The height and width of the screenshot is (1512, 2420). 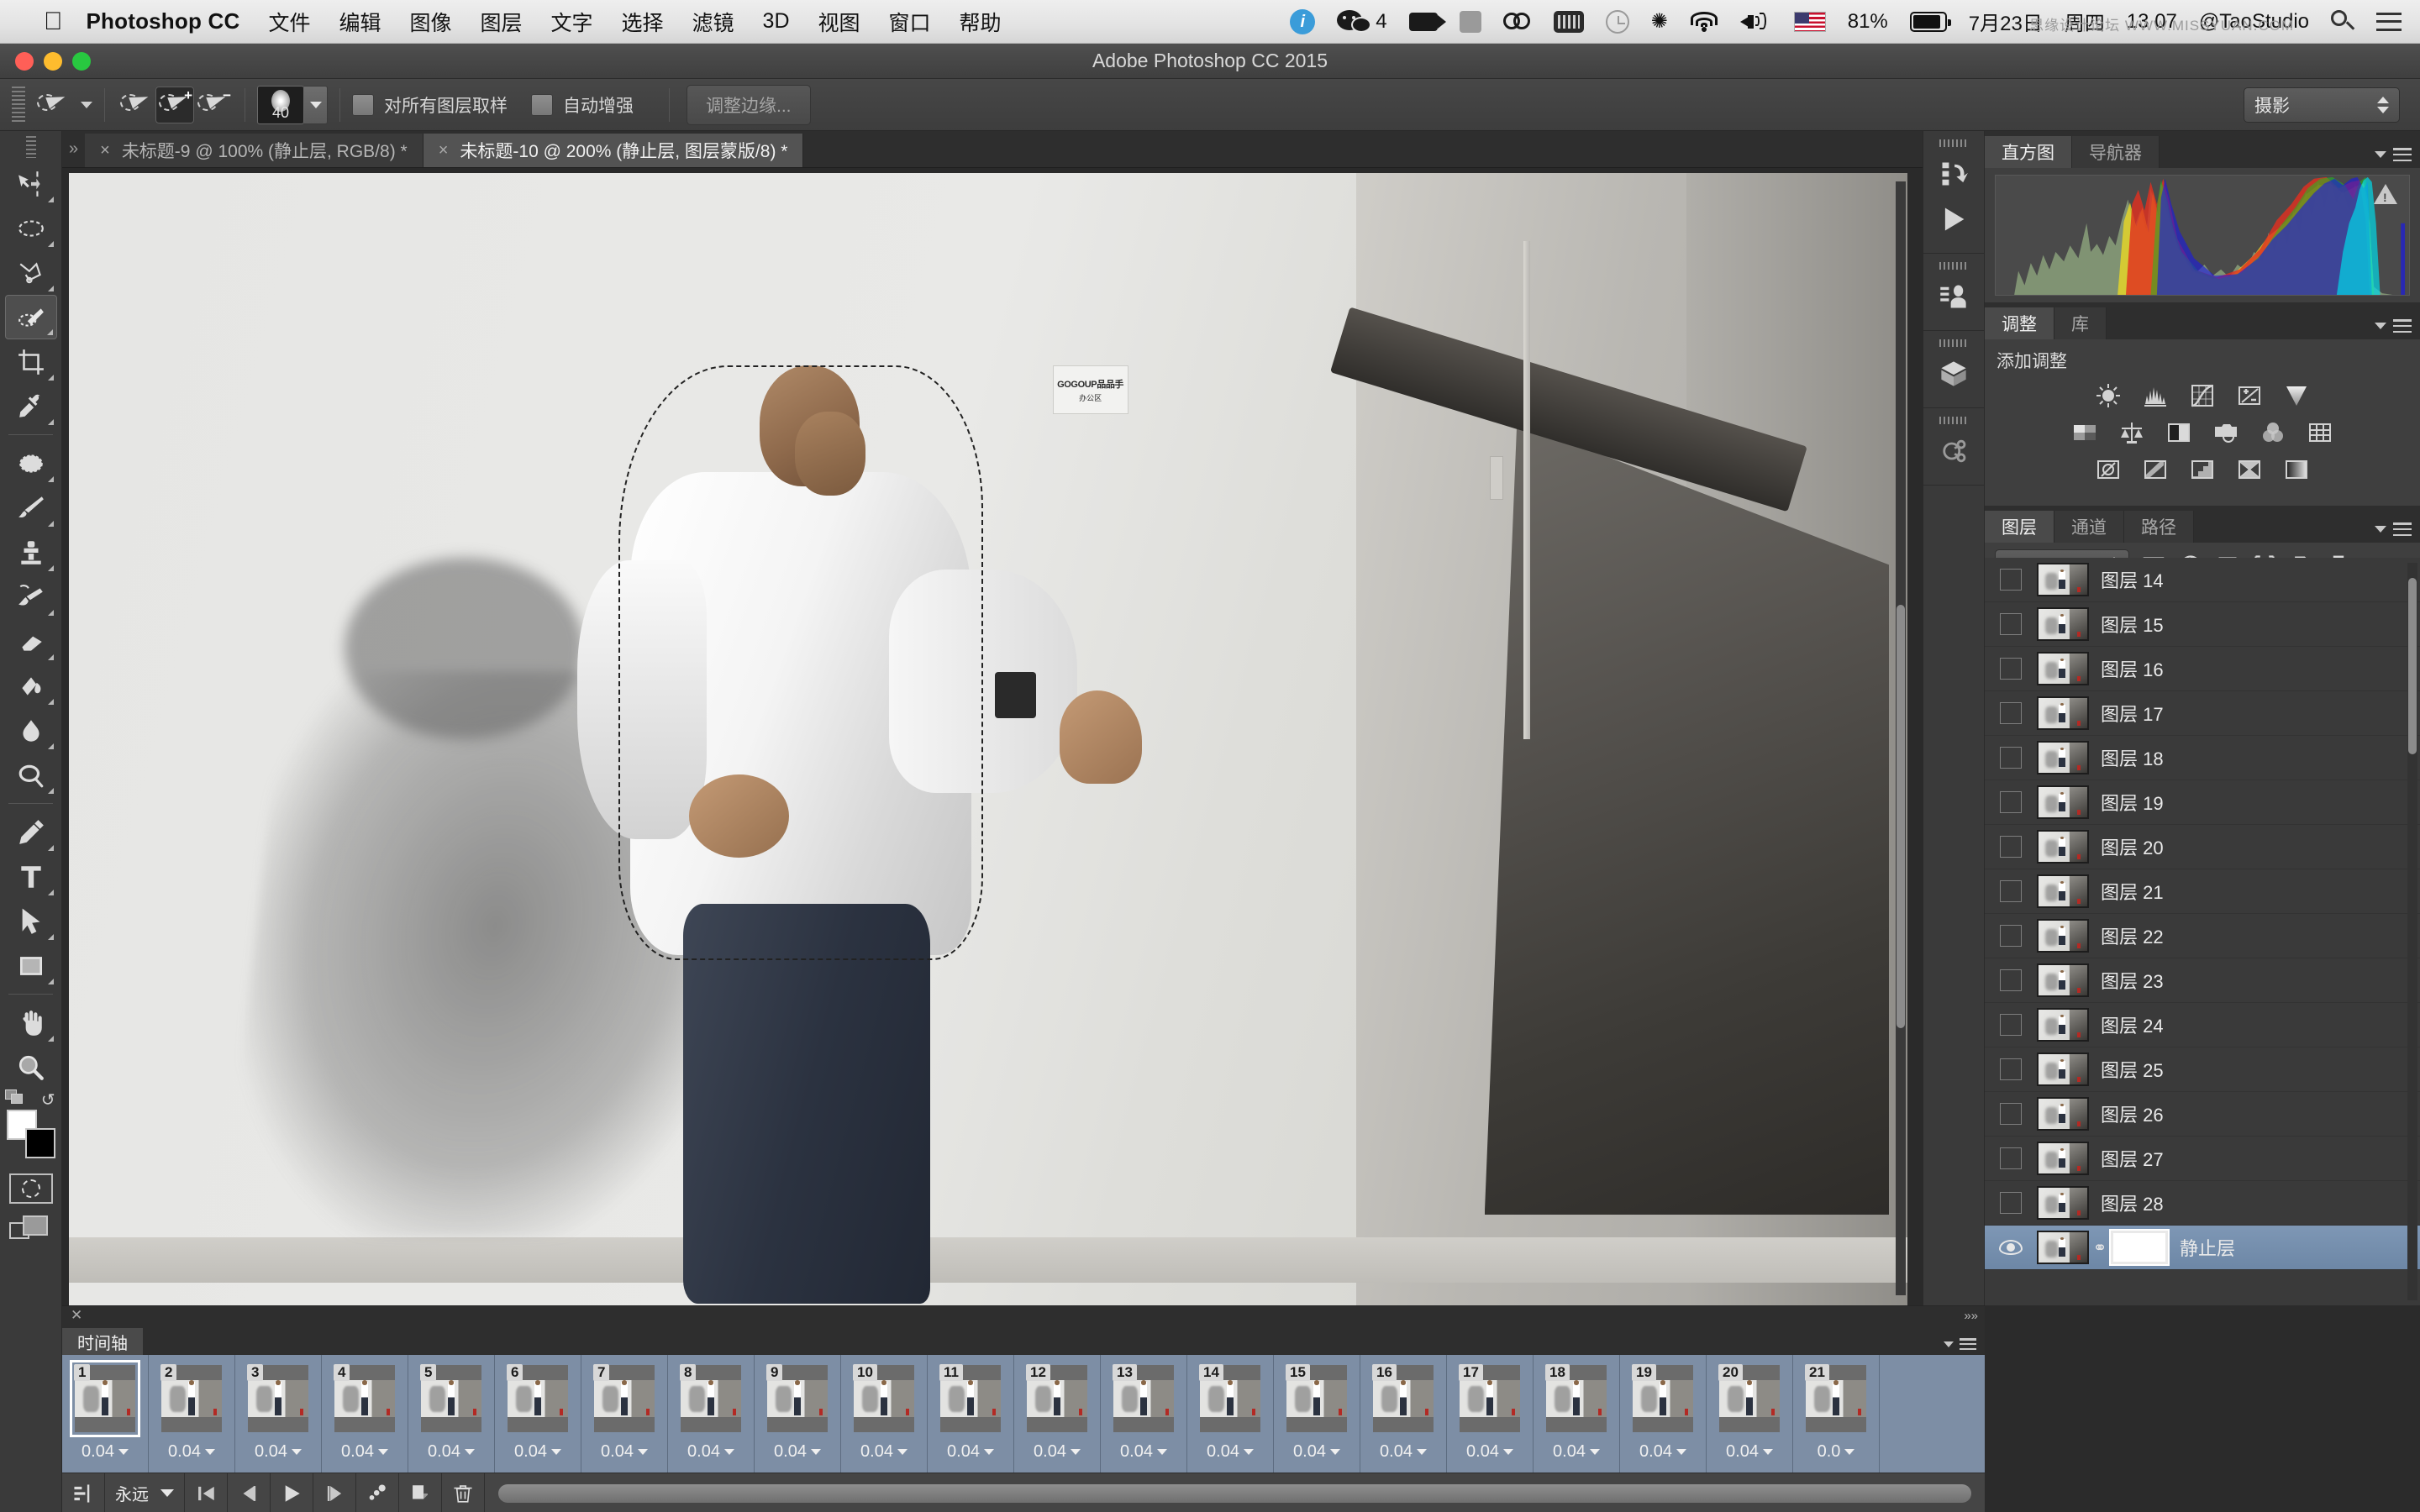 What do you see at coordinates (292, 1492) in the screenshot?
I see `play-button` at bounding box center [292, 1492].